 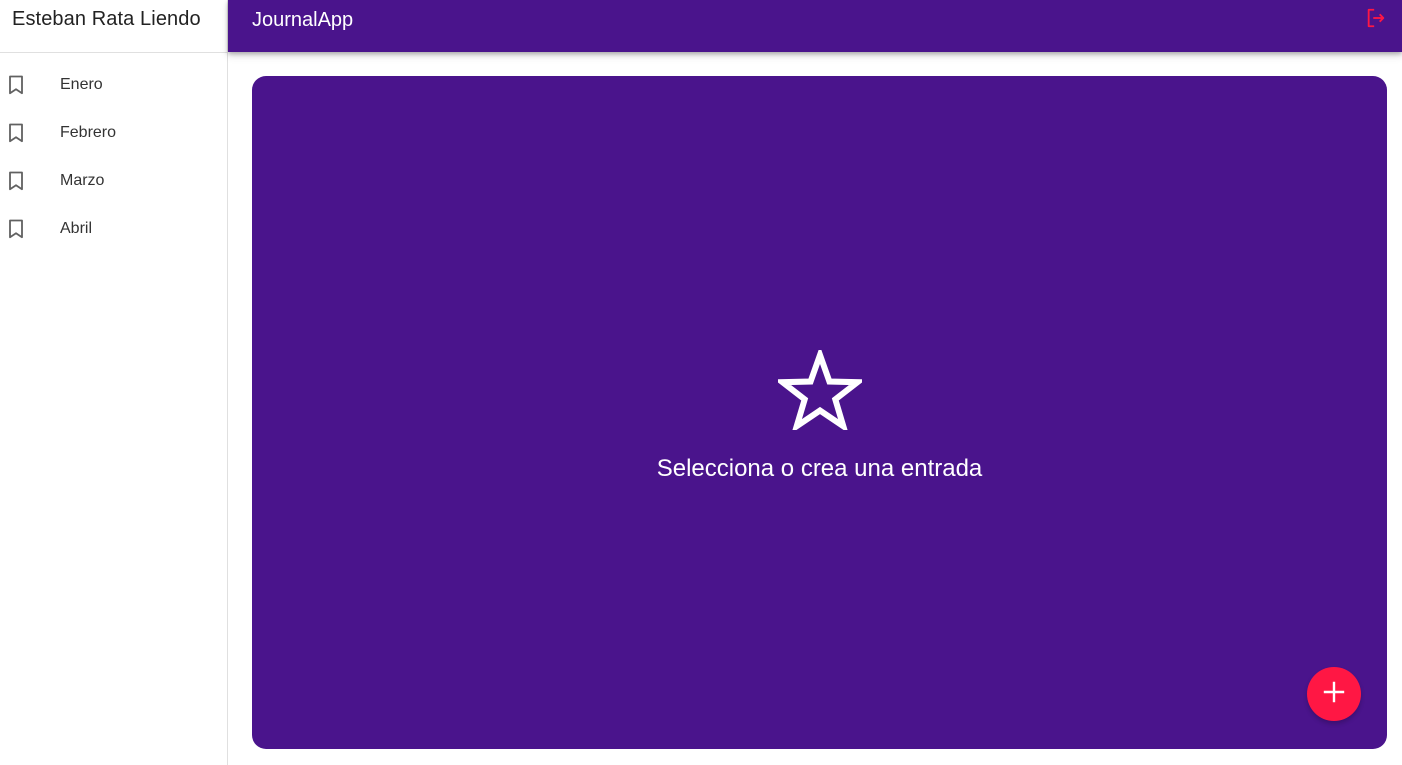 What do you see at coordinates (303, 19) in the screenshot?
I see `app-title: JournalApp` at bounding box center [303, 19].